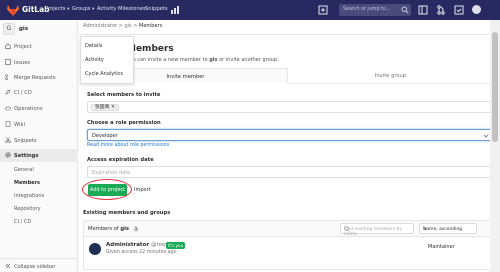 The image size is (500, 272). What do you see at coordinates (29, 196) in the screenshot?
I see `sidebar-subitem-integrations: Integrations` at bounding box center [29, 196].